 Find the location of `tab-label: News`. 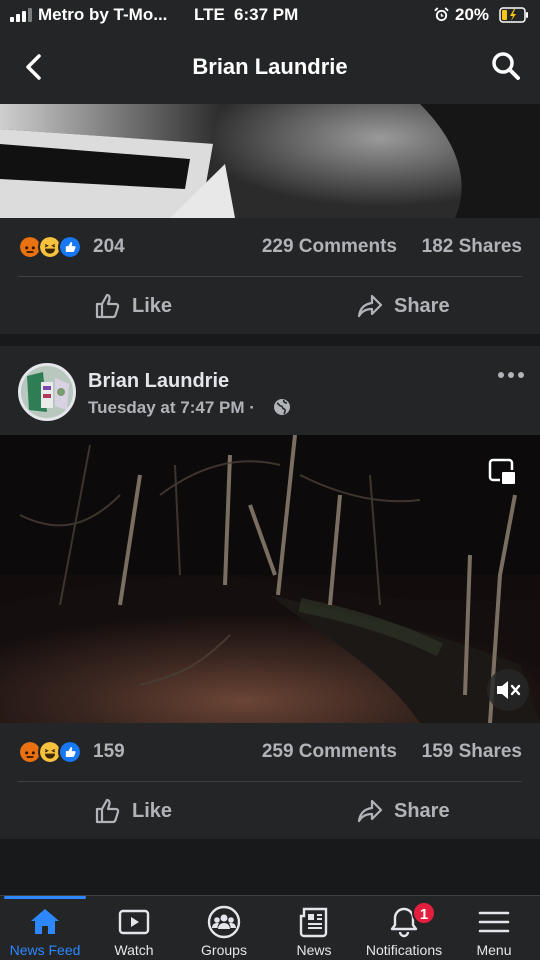

tab-label: News is located at coordinates (314, 950).